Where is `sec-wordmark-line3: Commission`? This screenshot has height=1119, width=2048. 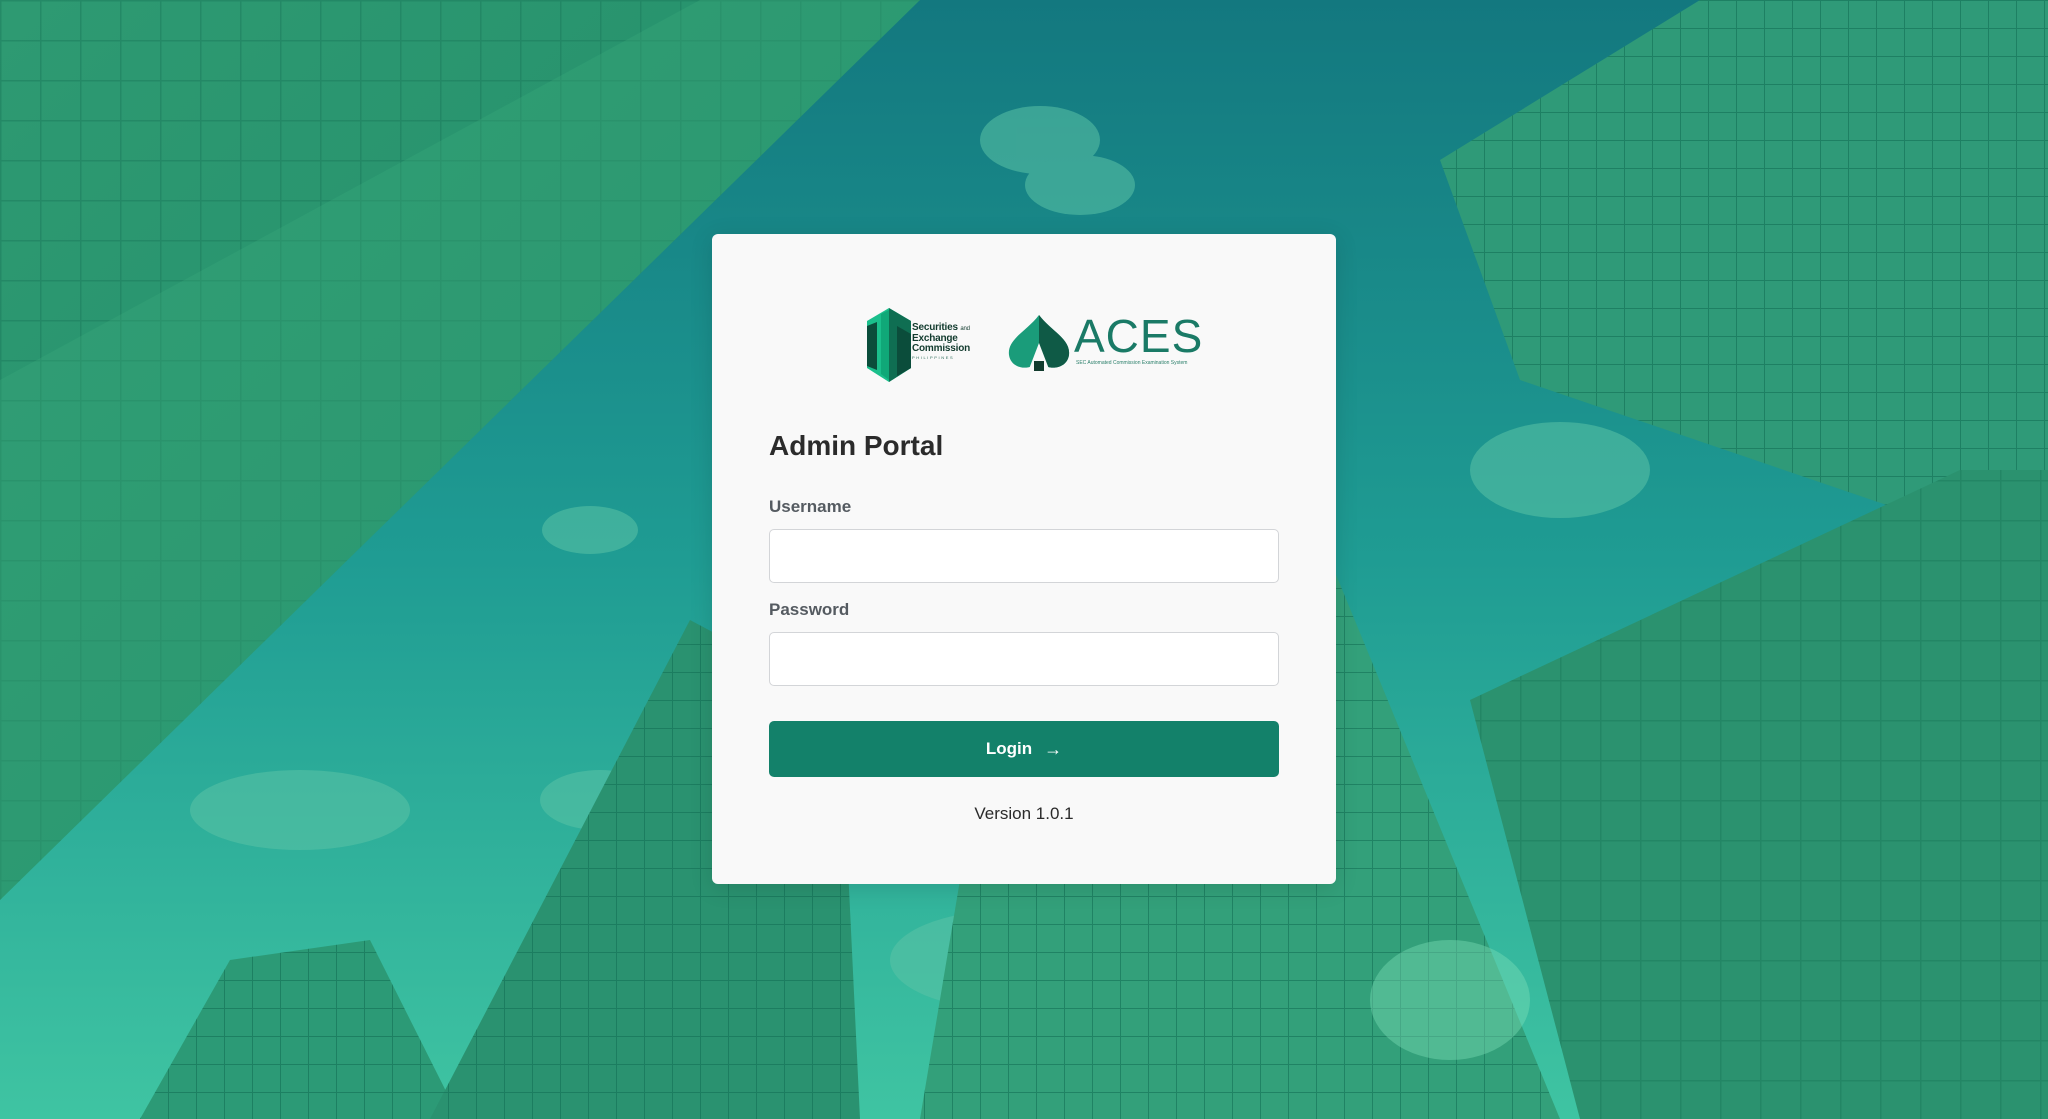
sec-wordmark-line3: Commission is located at coordinates (941, 348).